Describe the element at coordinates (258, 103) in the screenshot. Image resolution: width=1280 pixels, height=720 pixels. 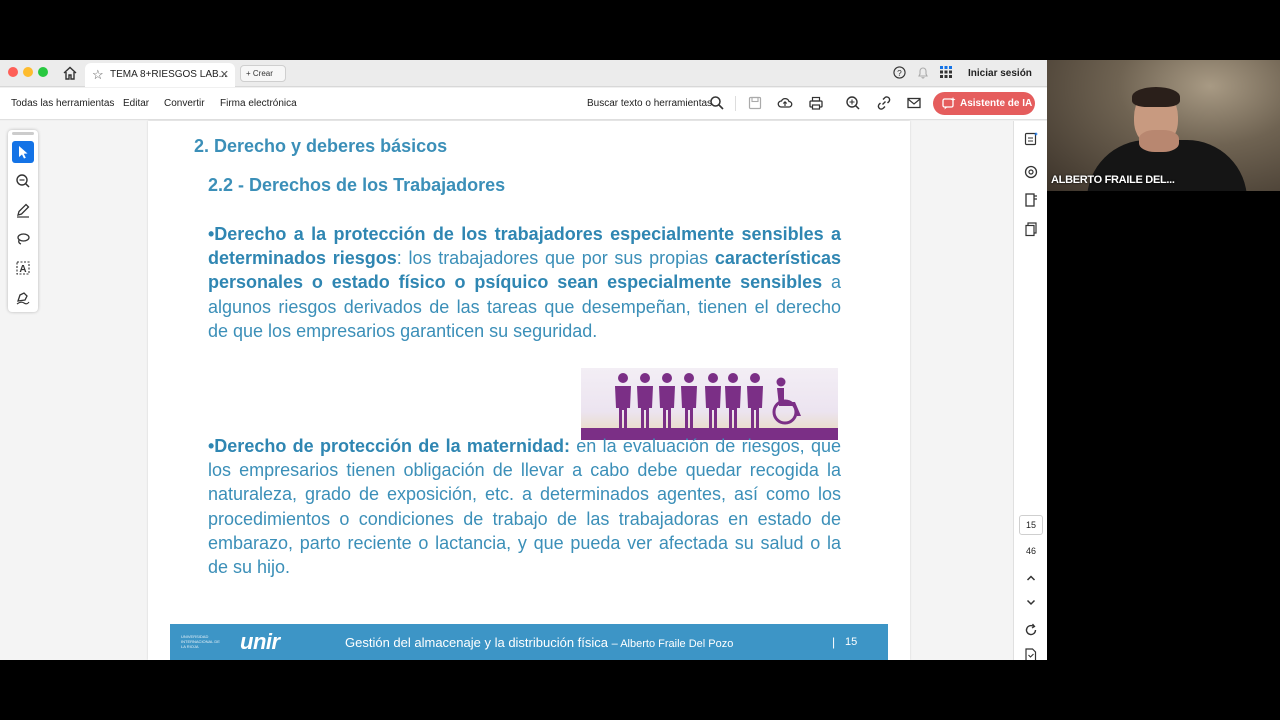
I see `menu-esign: Firma electrónica` at that location.